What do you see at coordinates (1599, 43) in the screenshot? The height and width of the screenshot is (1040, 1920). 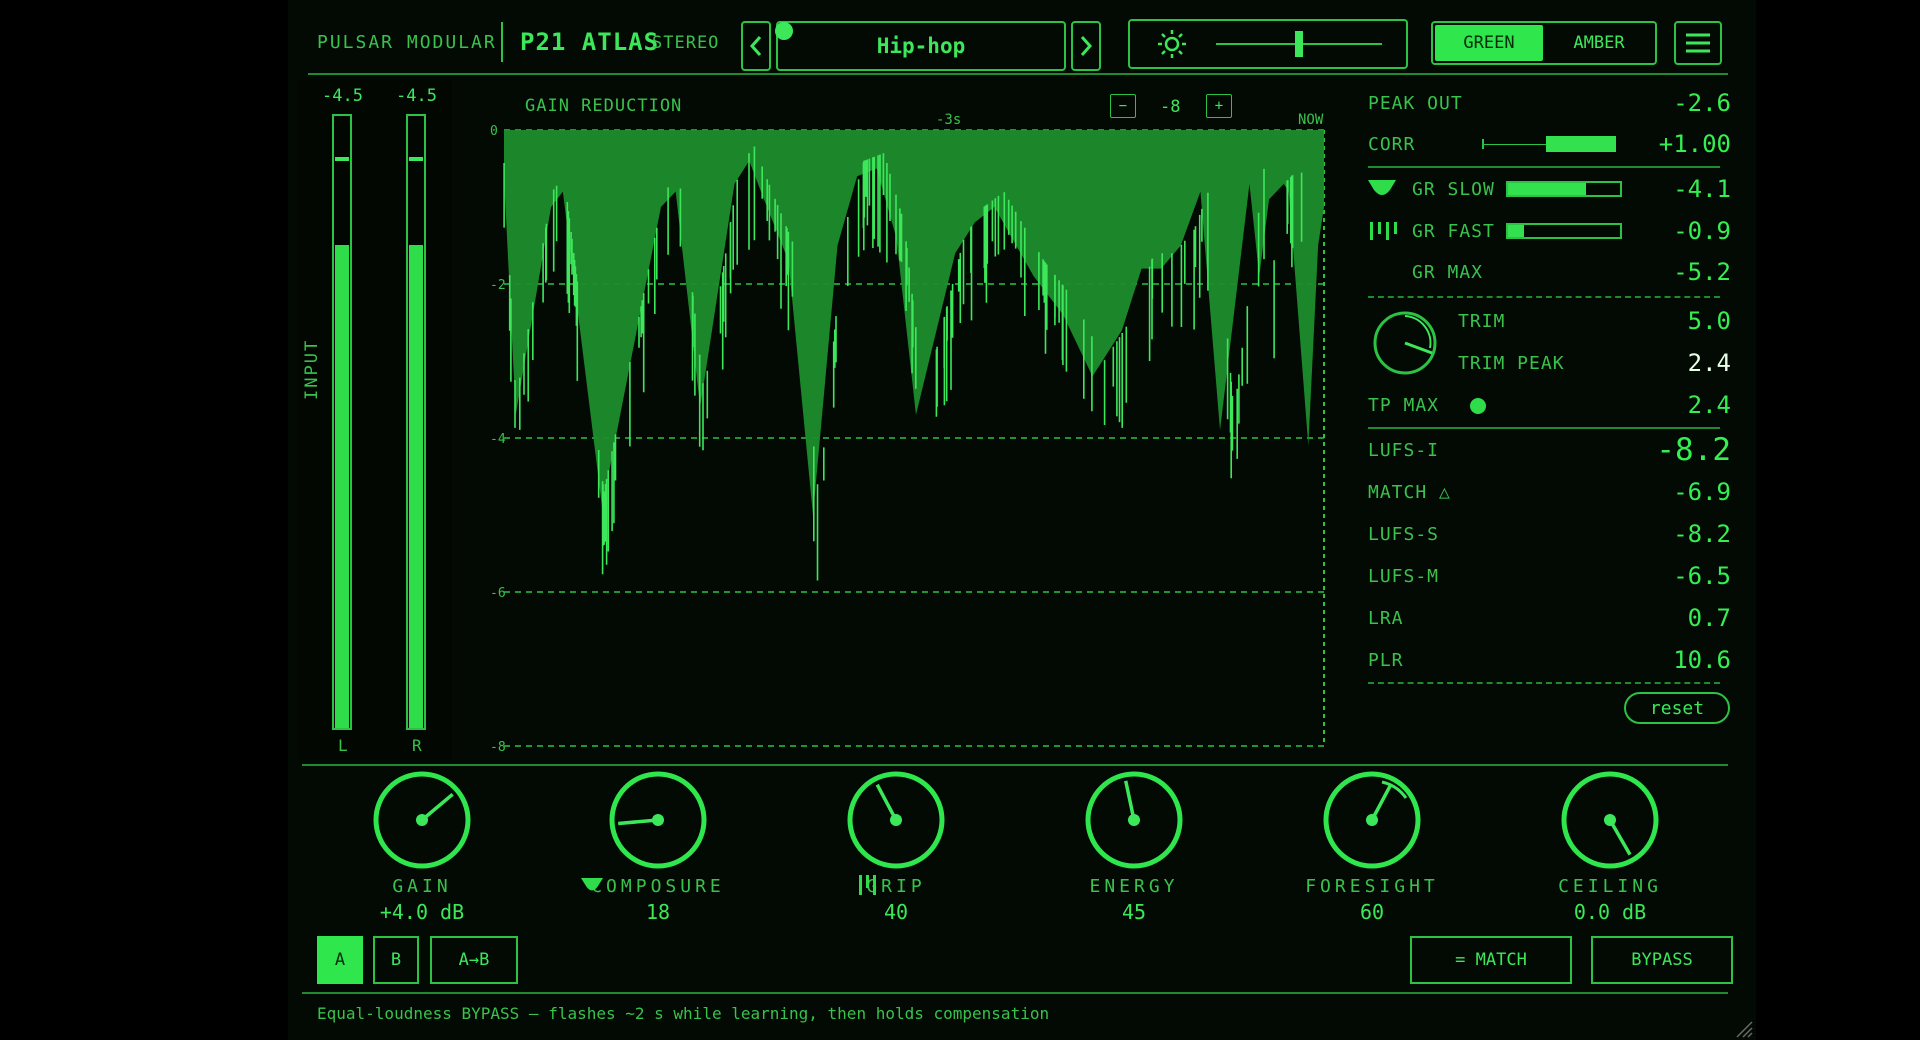 I see `theme-amber-button: AMBER` at bounding box center [1599, 43].